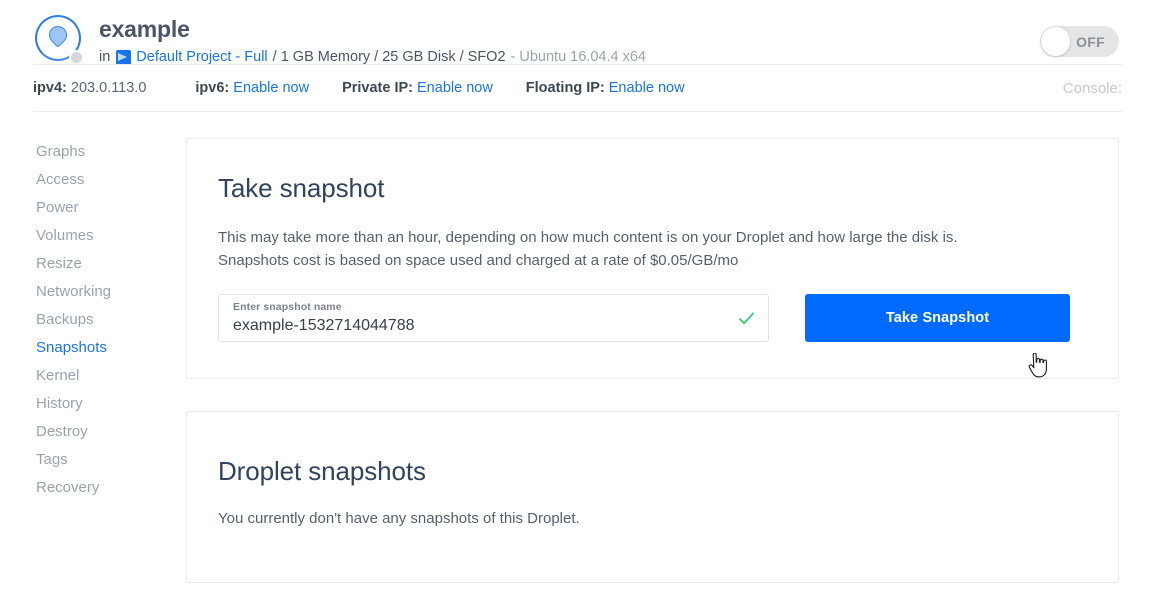 This screenshot has width=1155, height=604. I want to click on snapshot-name-input-label: Enter snapshot name, so click(287, 307).